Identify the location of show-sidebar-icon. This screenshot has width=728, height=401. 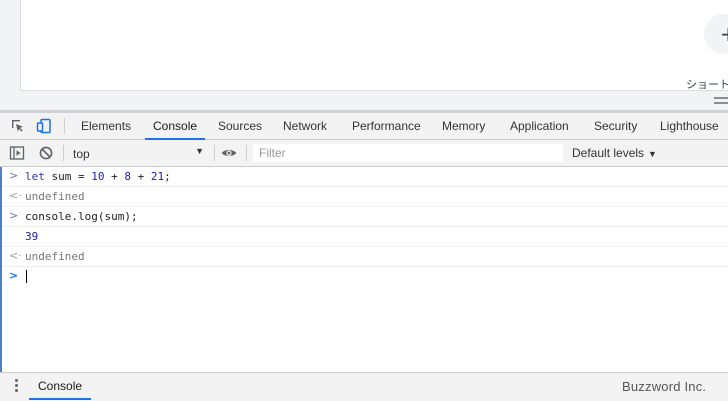
(17, 153).